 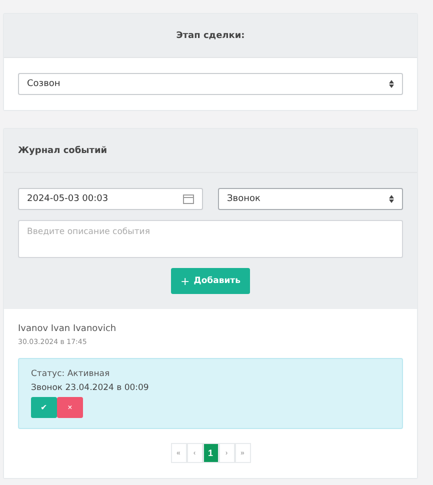 I want to click on type-select: Звонок, so click(x=310, y=199).